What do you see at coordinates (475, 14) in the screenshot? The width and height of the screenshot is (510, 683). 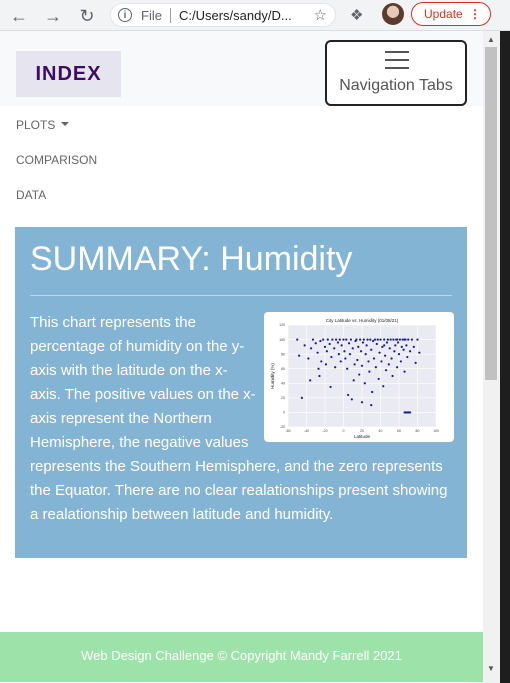 I see `more-menu-icon: ⋮` at bounding box center [475, 14].